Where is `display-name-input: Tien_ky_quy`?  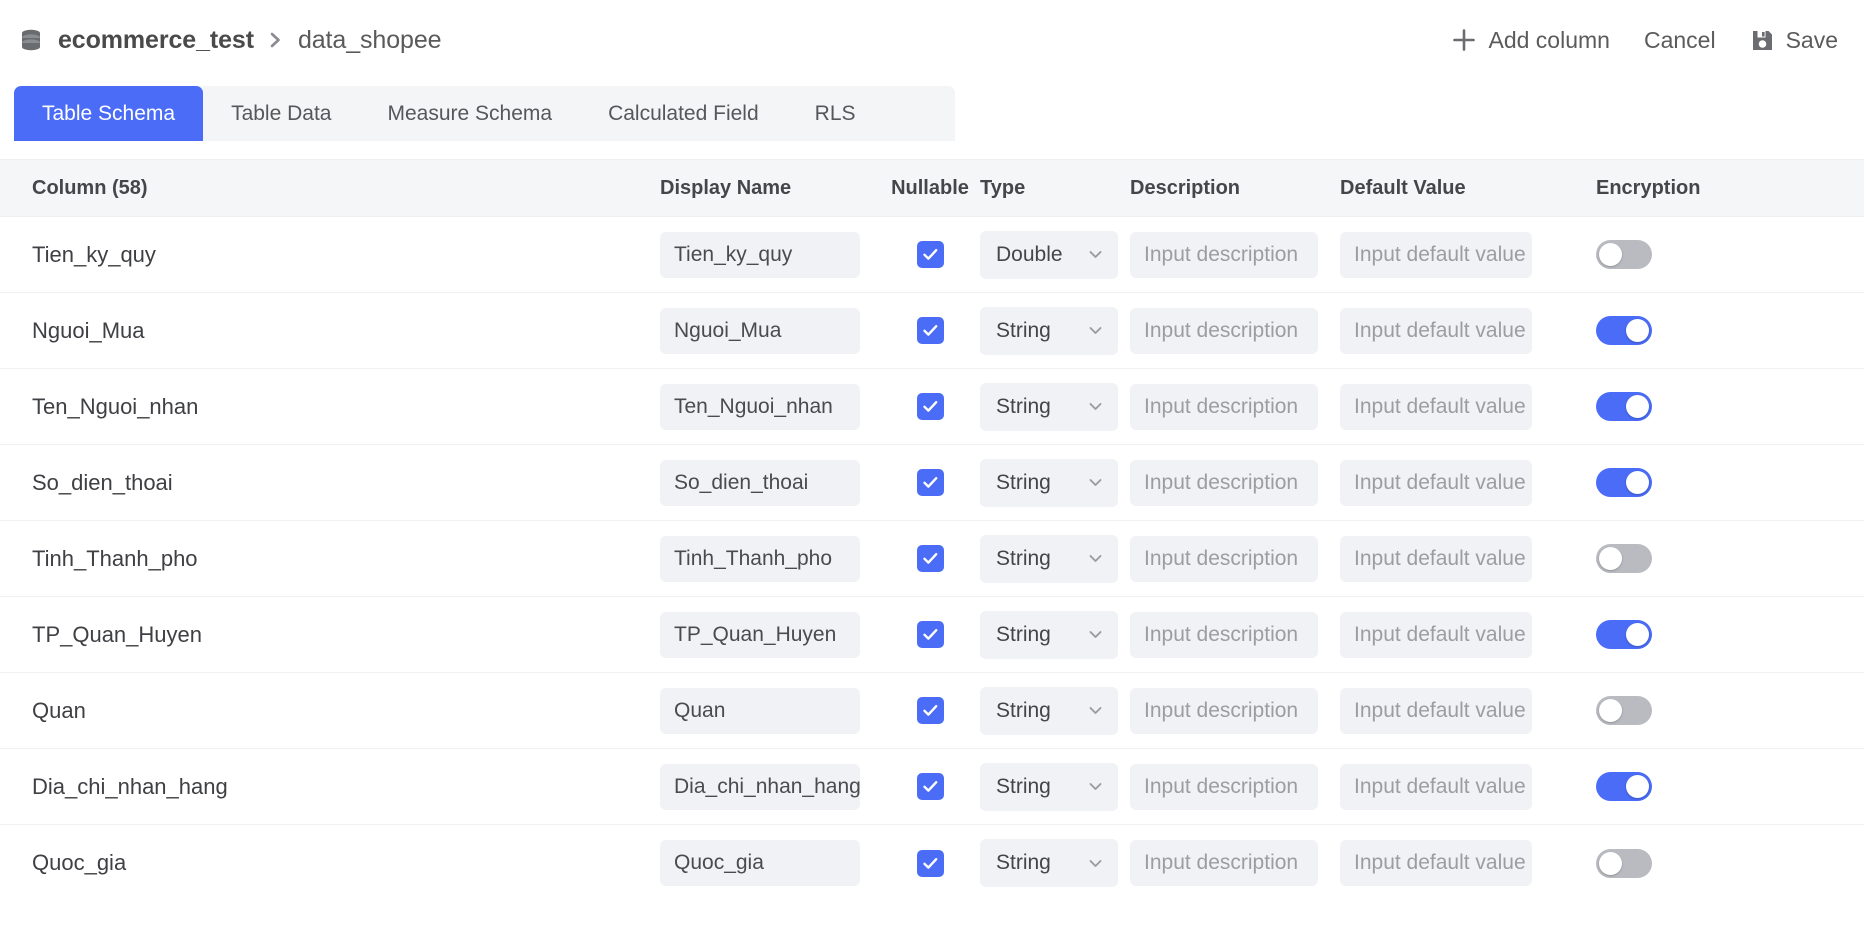
display-name-input: Tien_ky_quy is located at coordinates (760, 254).